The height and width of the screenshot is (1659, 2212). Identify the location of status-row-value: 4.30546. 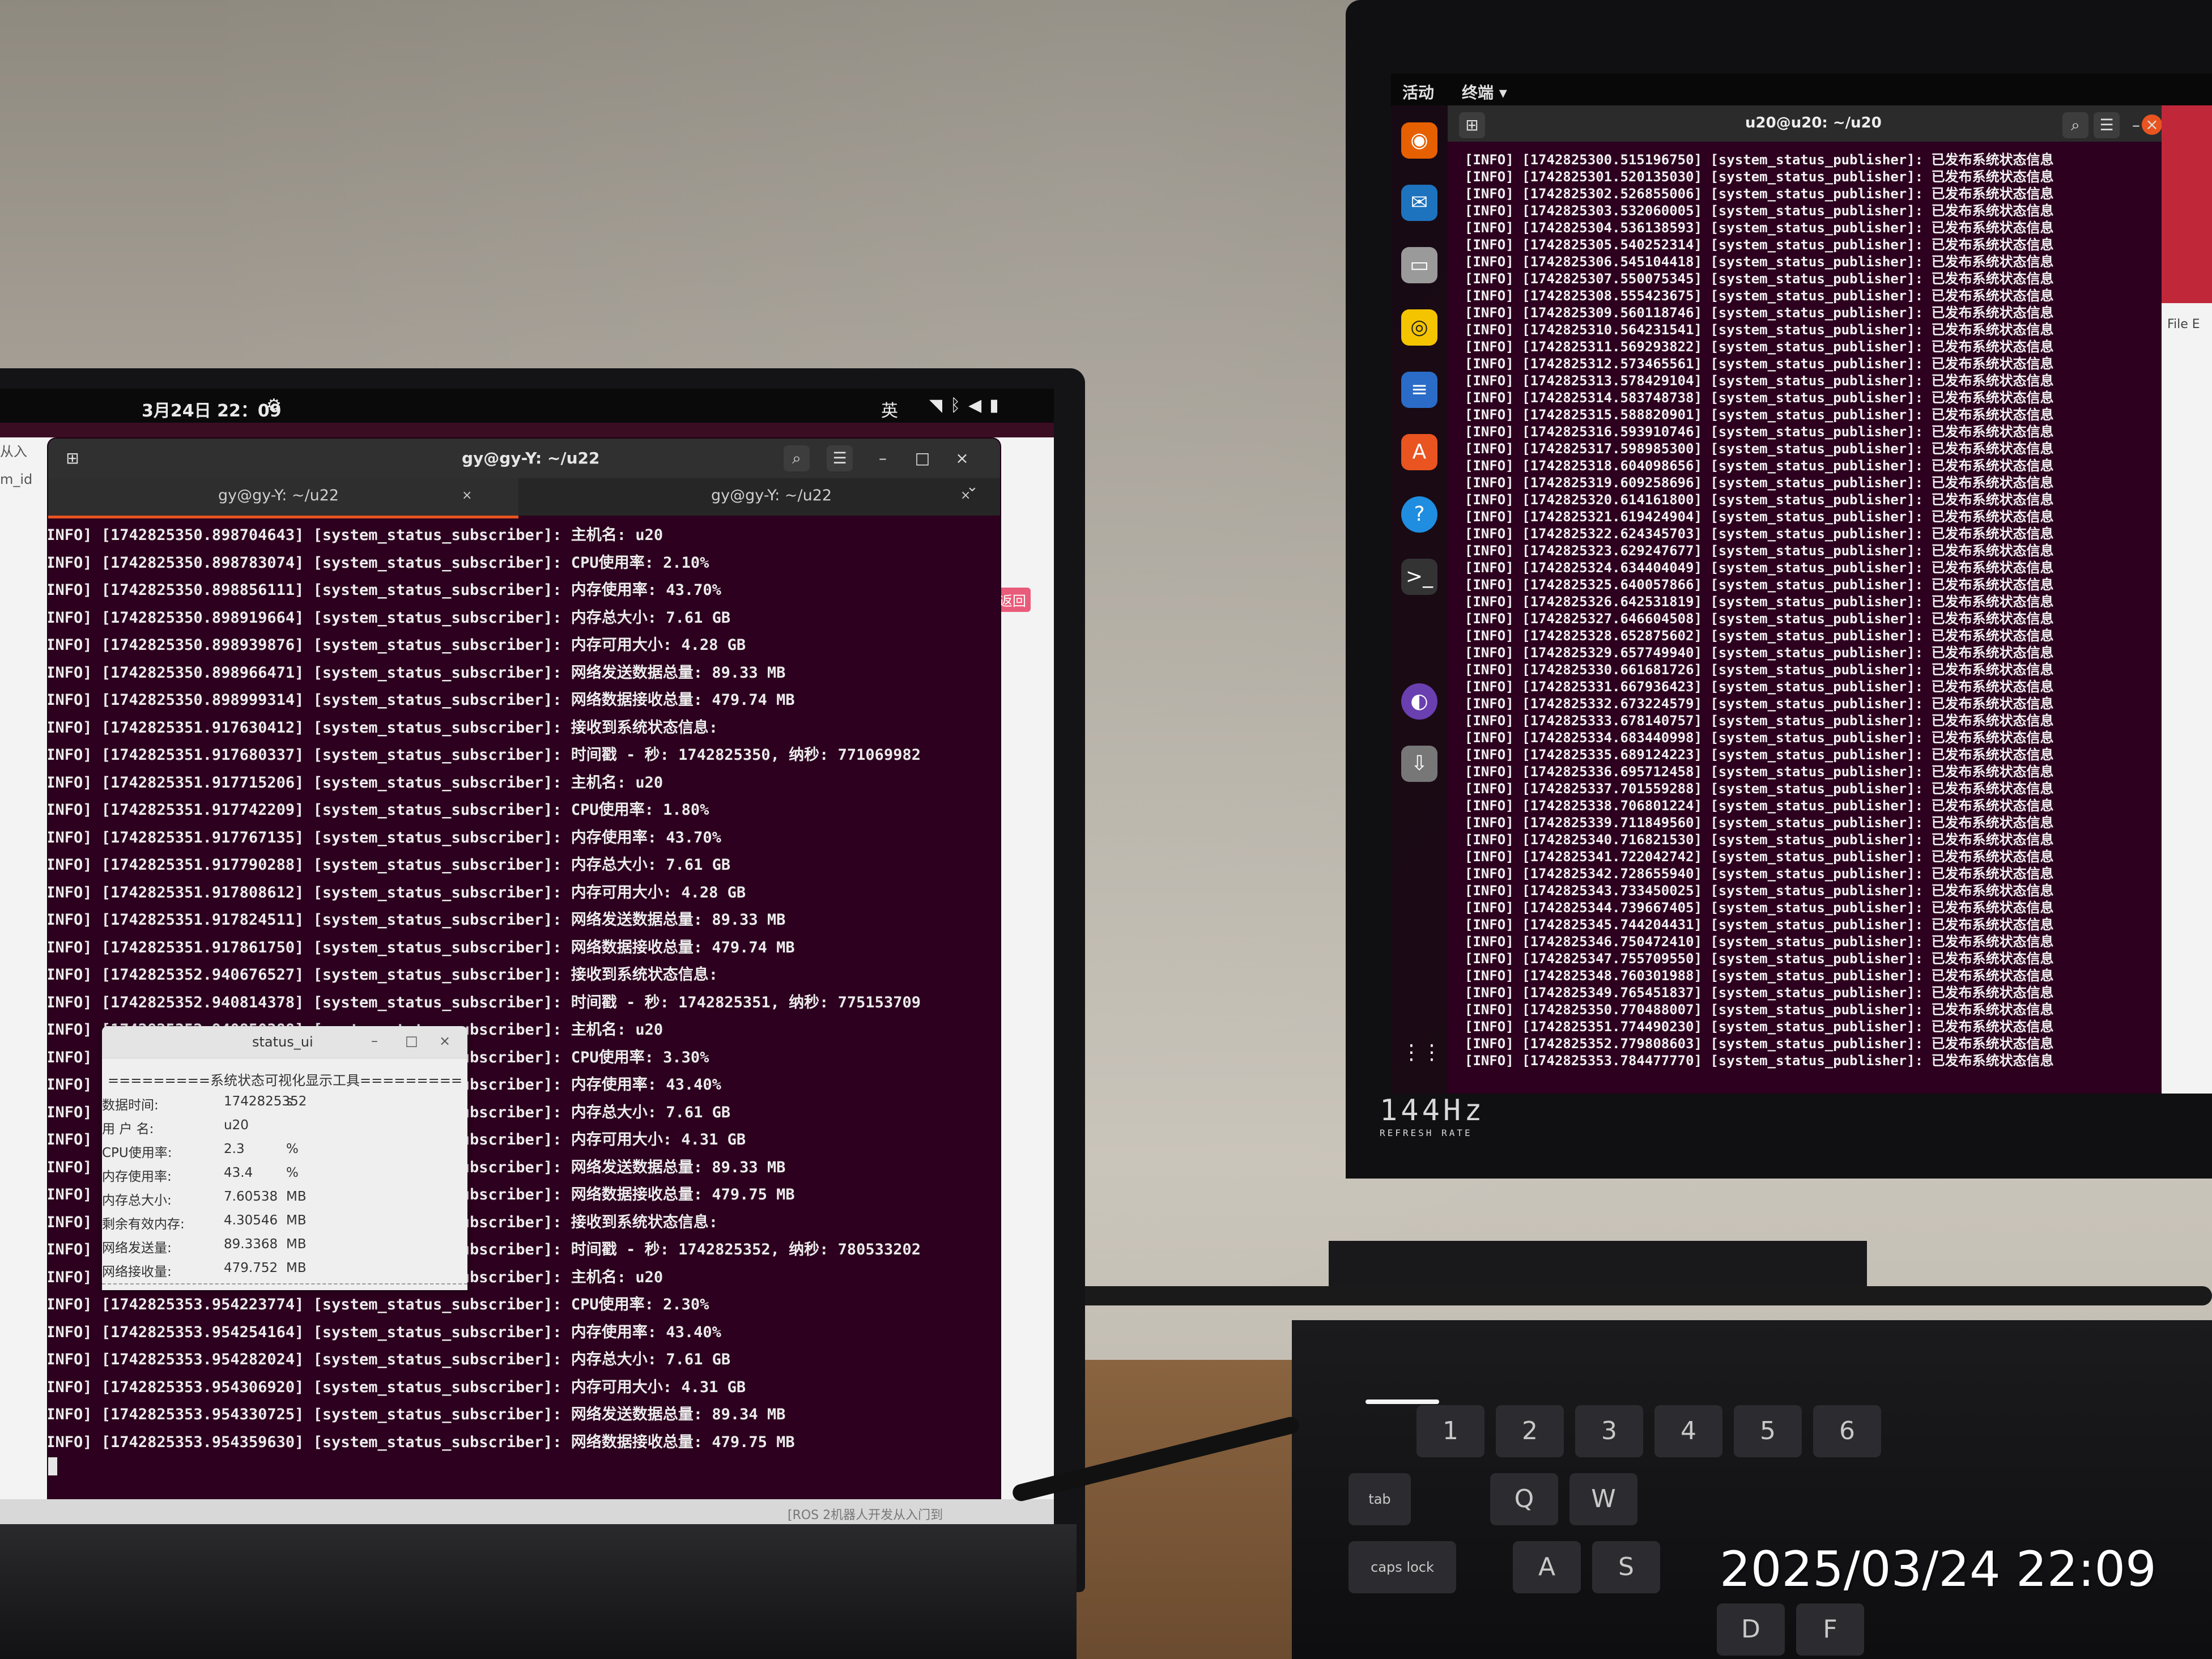
(251, 1220).